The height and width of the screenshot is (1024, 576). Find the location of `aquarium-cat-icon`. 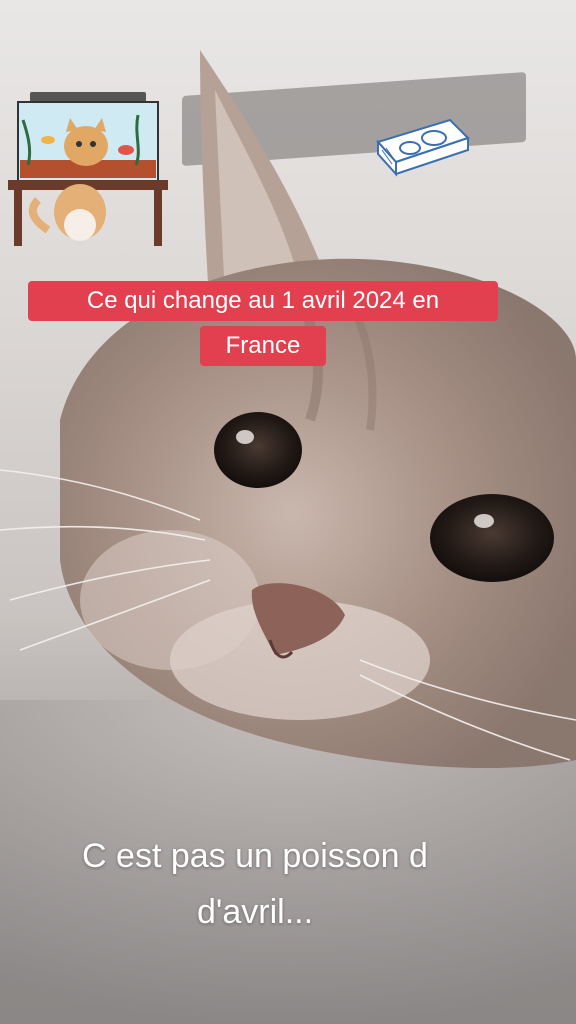

aquarium-cat-icon is located at coordinates (88, 169).